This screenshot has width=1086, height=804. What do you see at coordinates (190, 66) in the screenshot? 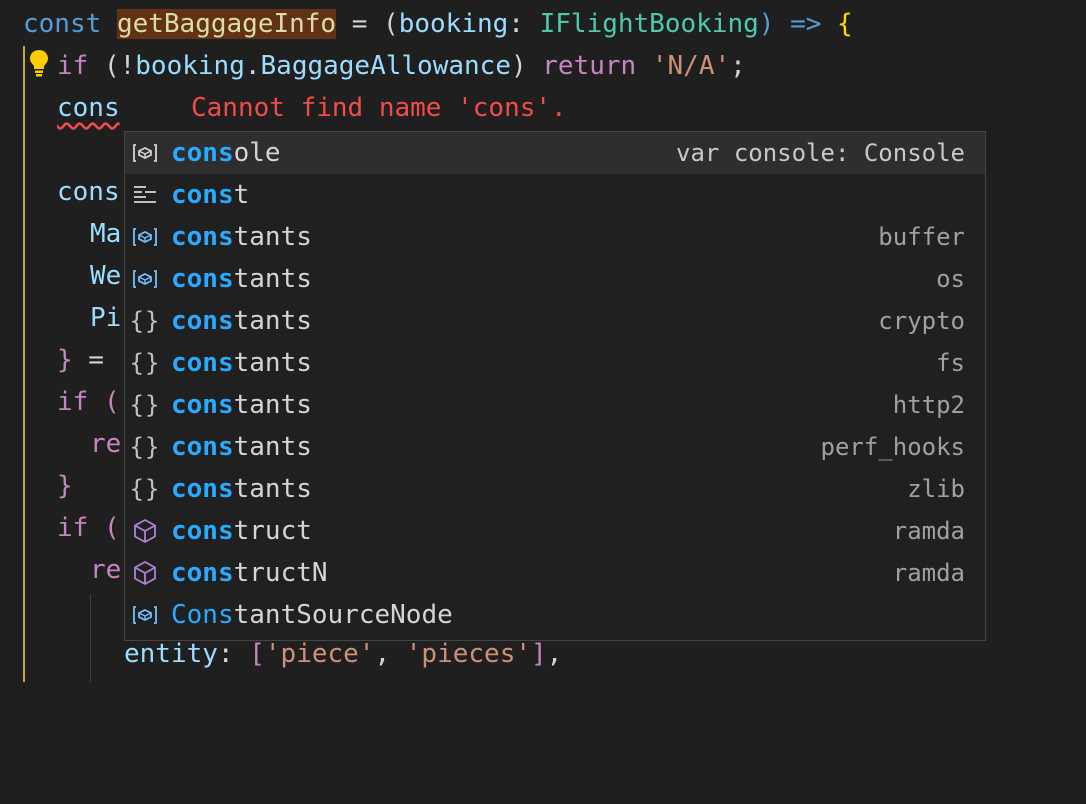
I see `token-object: booking` at bounding box center [190, 66].